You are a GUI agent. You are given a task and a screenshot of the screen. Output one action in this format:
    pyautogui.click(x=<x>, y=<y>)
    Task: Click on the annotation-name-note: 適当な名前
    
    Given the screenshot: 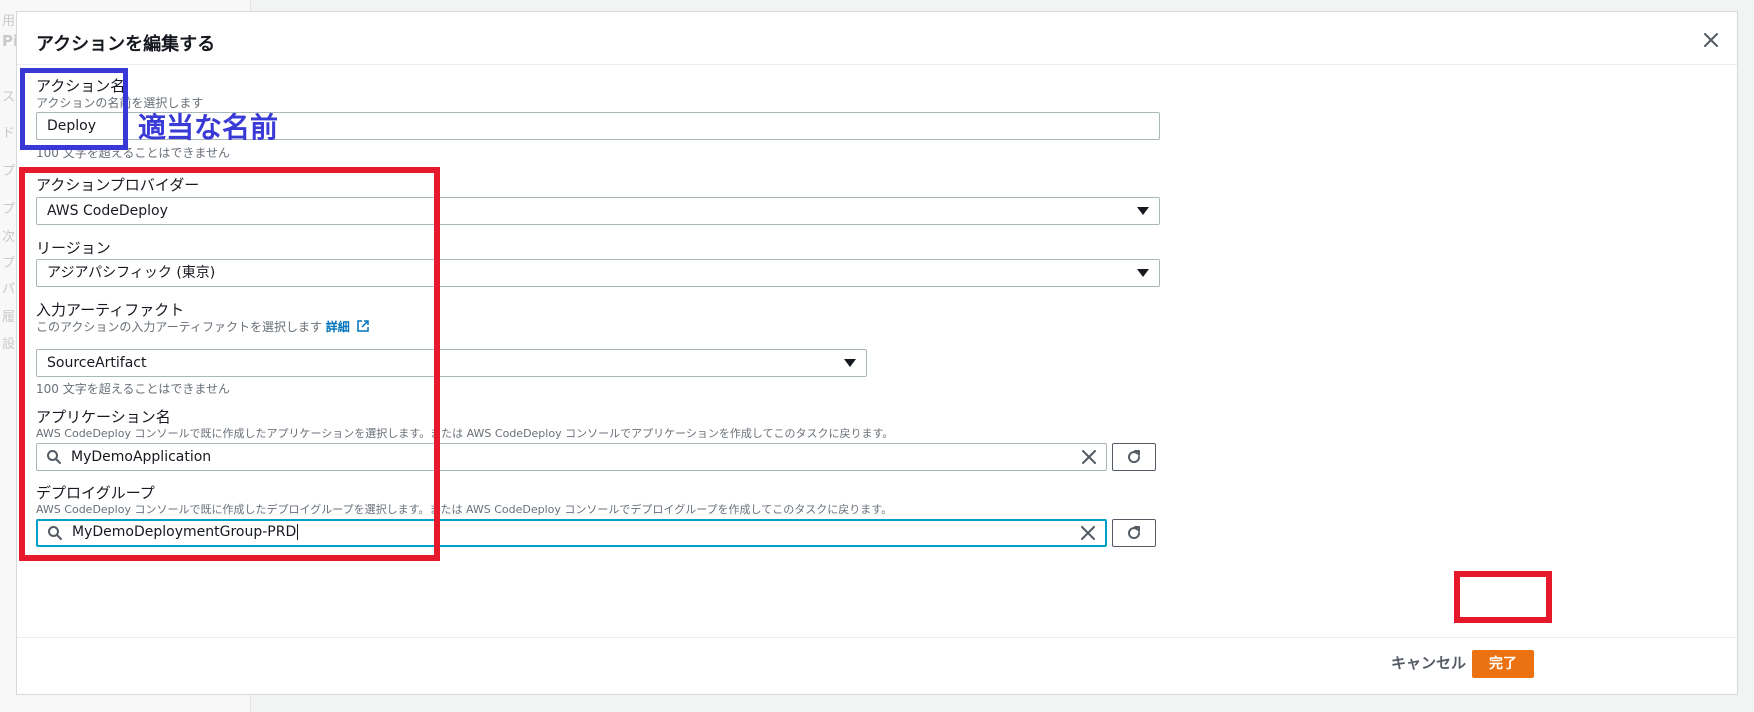 What is the action you would take?
    pyautogui.click(x=208, y=127)
    